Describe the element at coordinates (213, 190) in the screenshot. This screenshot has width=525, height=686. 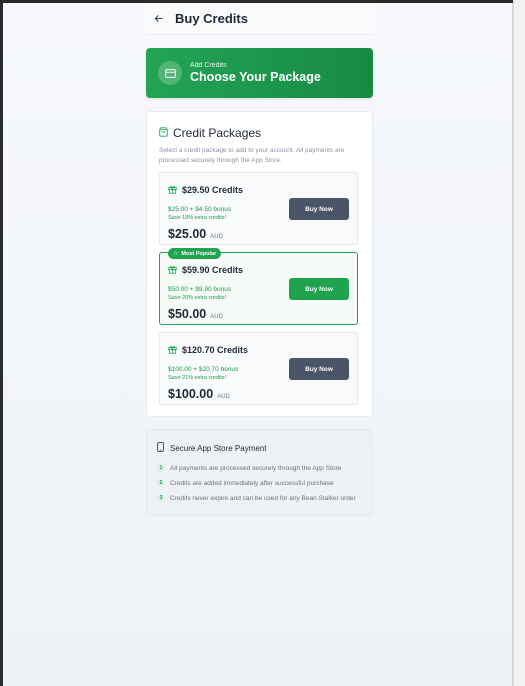
I see `package-name: $29.50 Credits` at that location.